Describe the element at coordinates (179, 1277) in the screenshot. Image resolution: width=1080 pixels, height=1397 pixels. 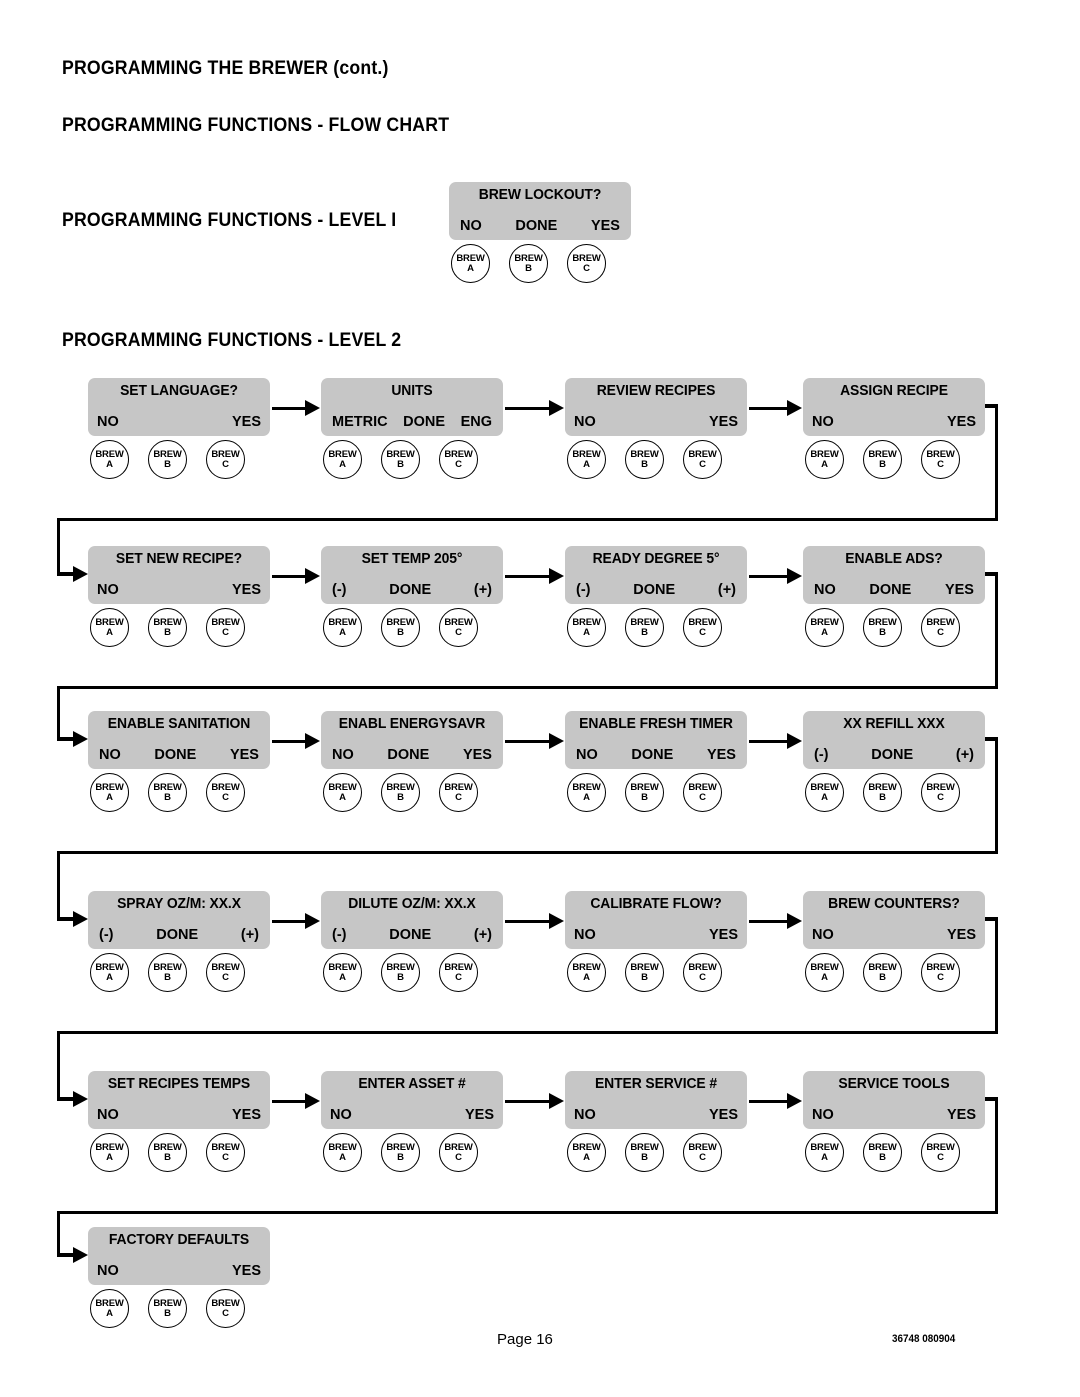
I see `flow-node-factory-defaults: FACTORY DEFAULTS NO YES BREW A BREW B BREW C` at that location.